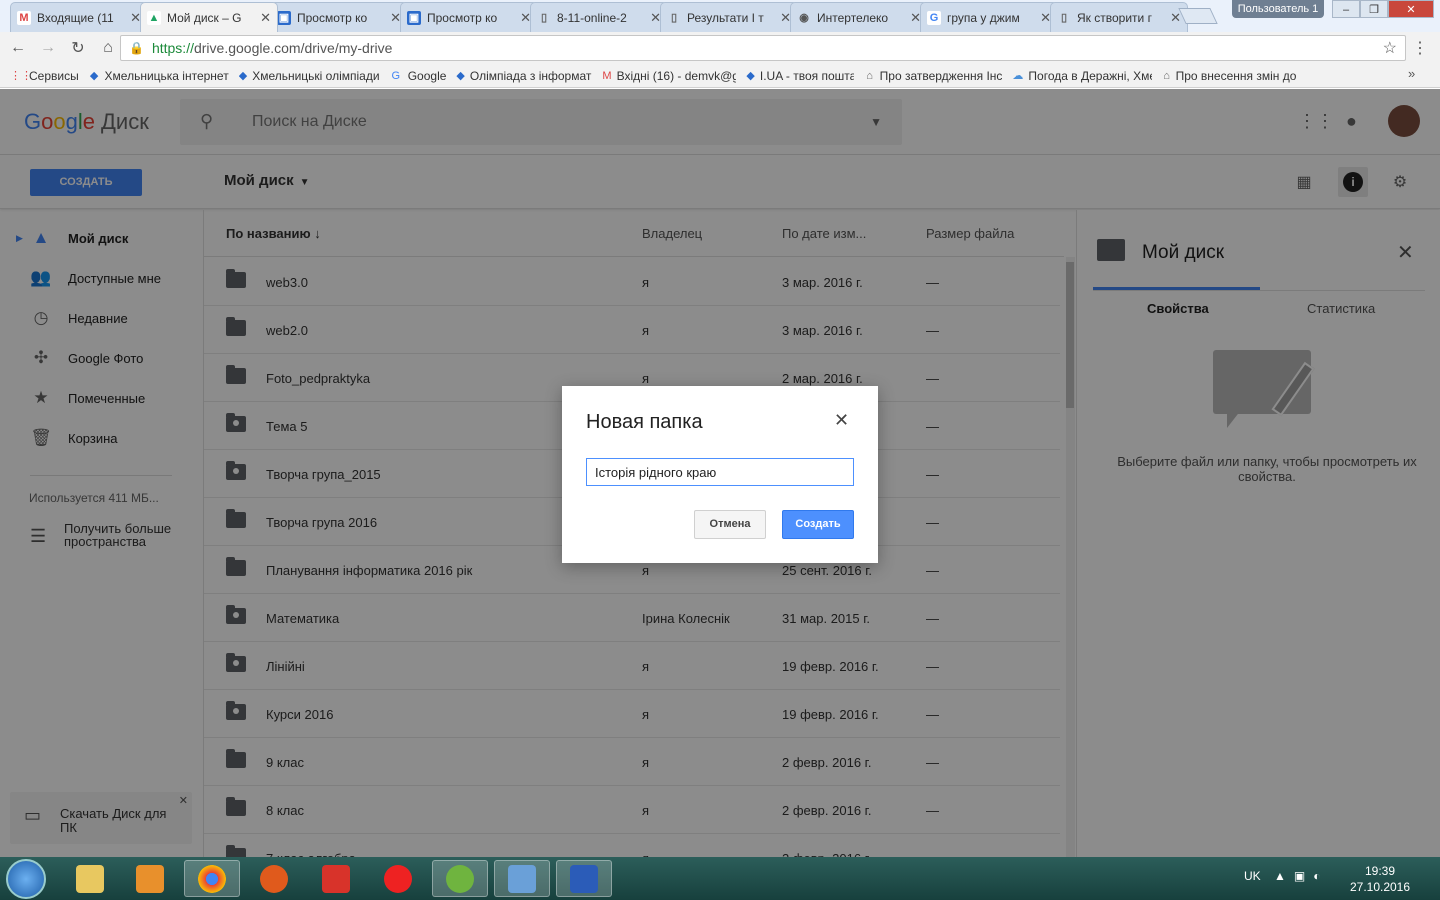 The width and height of the screenshot is (1440, 900). Describe the element at coordinates (1236, 75) in the screenshot. I see `bookmark-label: Про внесення змін до` at that location.